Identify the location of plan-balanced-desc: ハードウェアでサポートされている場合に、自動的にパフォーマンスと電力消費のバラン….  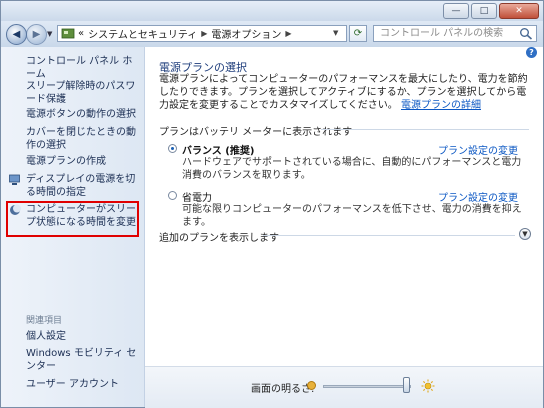
(352, 169).